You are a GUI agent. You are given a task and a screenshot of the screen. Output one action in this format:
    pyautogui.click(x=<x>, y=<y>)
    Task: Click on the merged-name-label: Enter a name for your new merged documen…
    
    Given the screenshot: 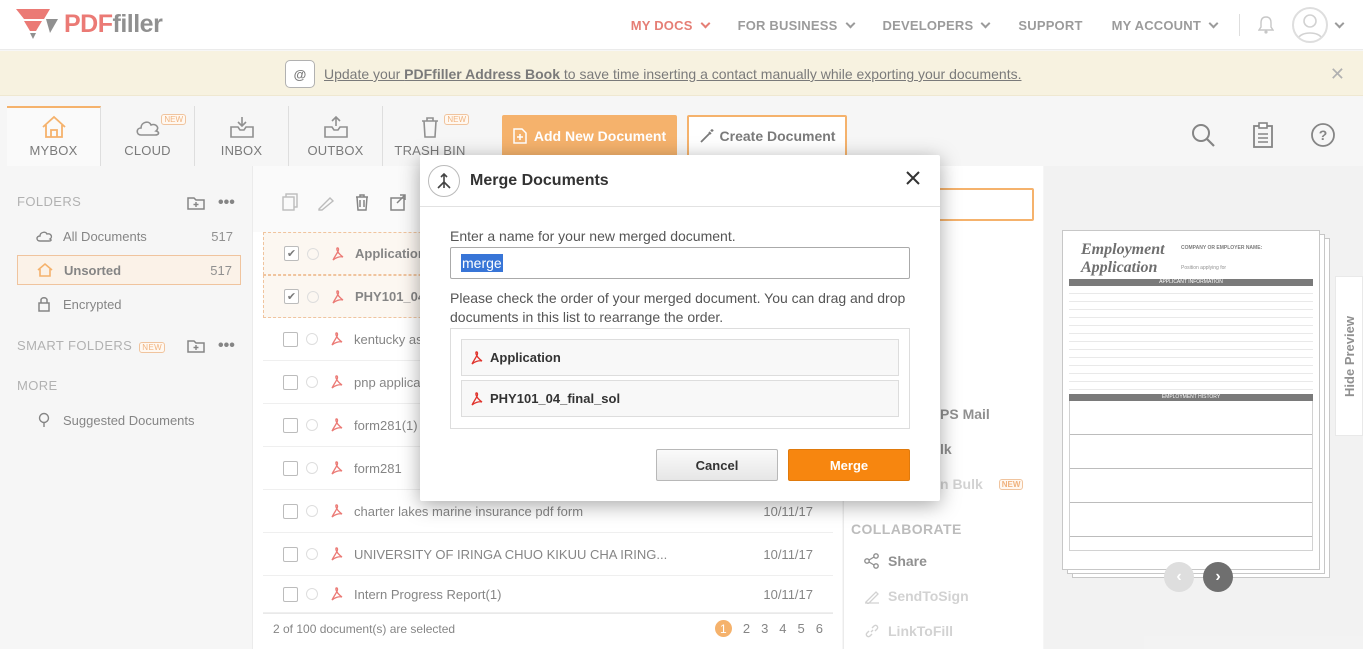 What is the action you would take?
    pyautogui.click(x=593, y=236)
    